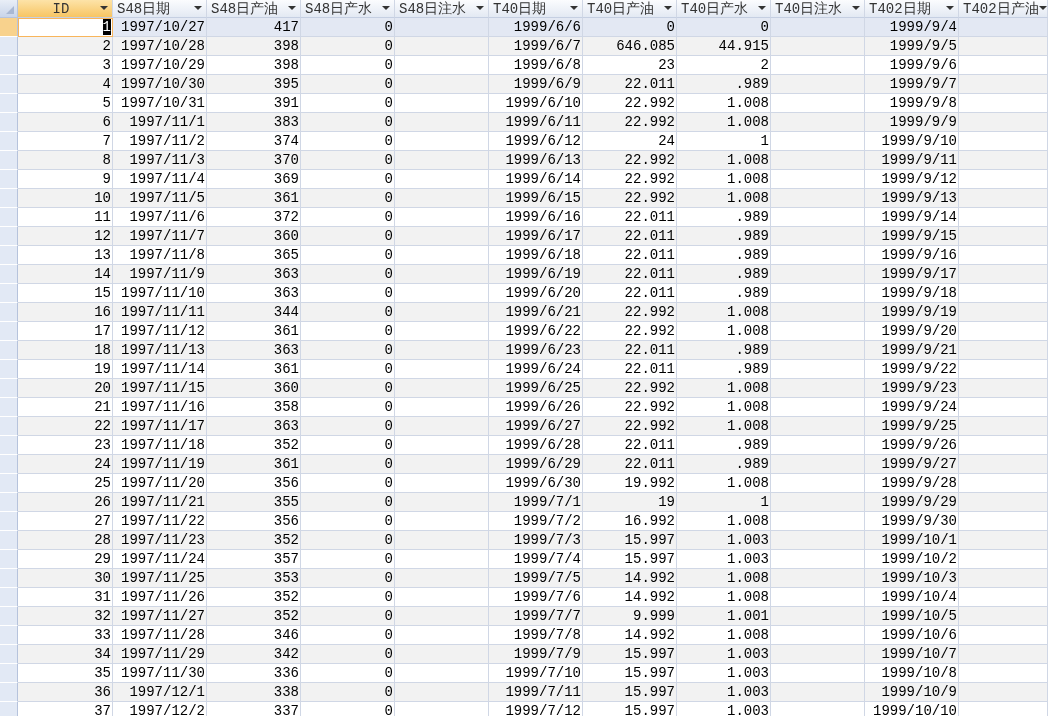  Describe the element at coordinates (254, 179) in the screenshot. I see `table-cell: 369` at that location.